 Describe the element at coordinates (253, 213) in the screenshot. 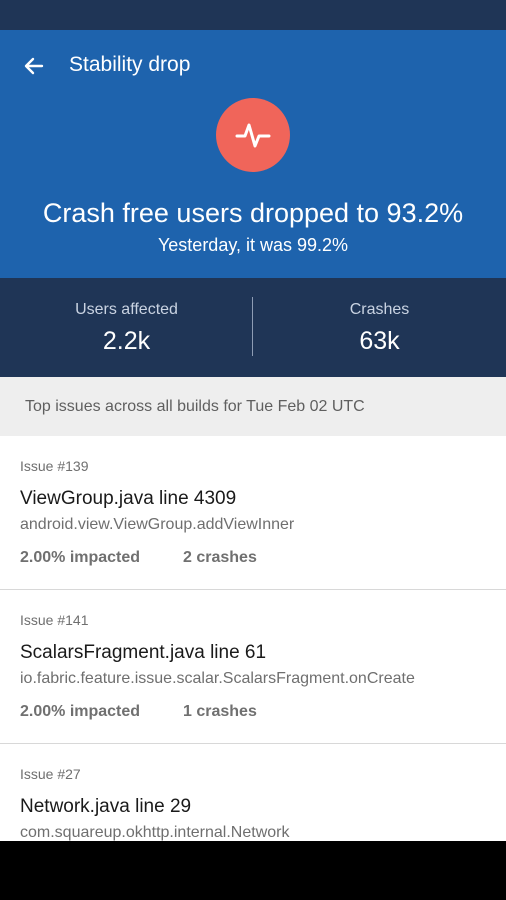

I see `crash-free-headline: Crash free users dropped to 93.2%` at that location.